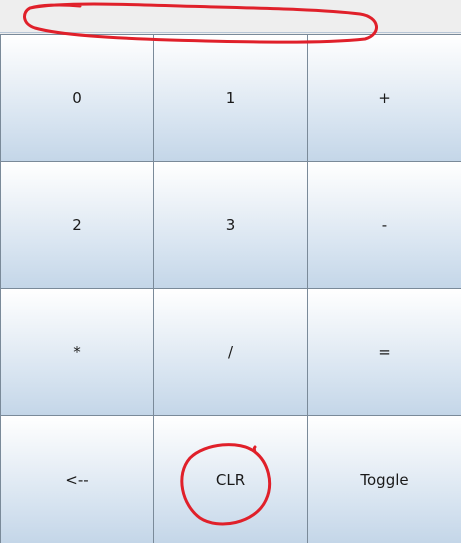  Describe the element at coordinates (230, 98) in the screenshot. I see `key-1-button: 1` at that location.